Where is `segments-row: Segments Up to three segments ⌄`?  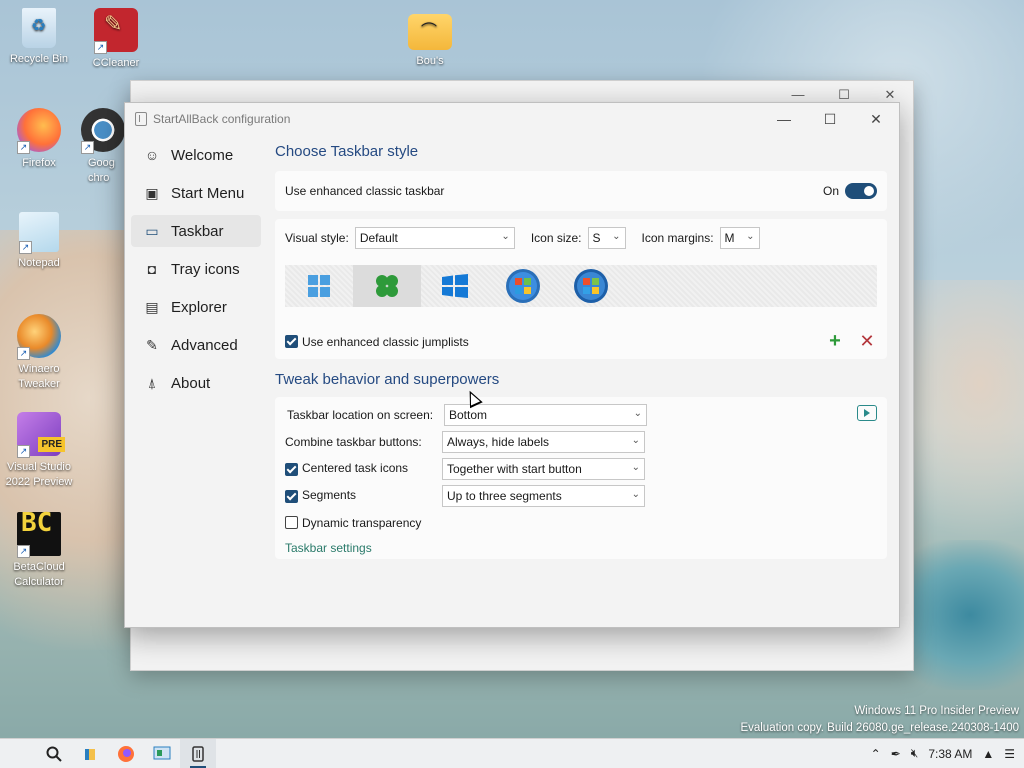
segments-row: Segments Up to three segments ⌄ is located at coordinates (581, 495).